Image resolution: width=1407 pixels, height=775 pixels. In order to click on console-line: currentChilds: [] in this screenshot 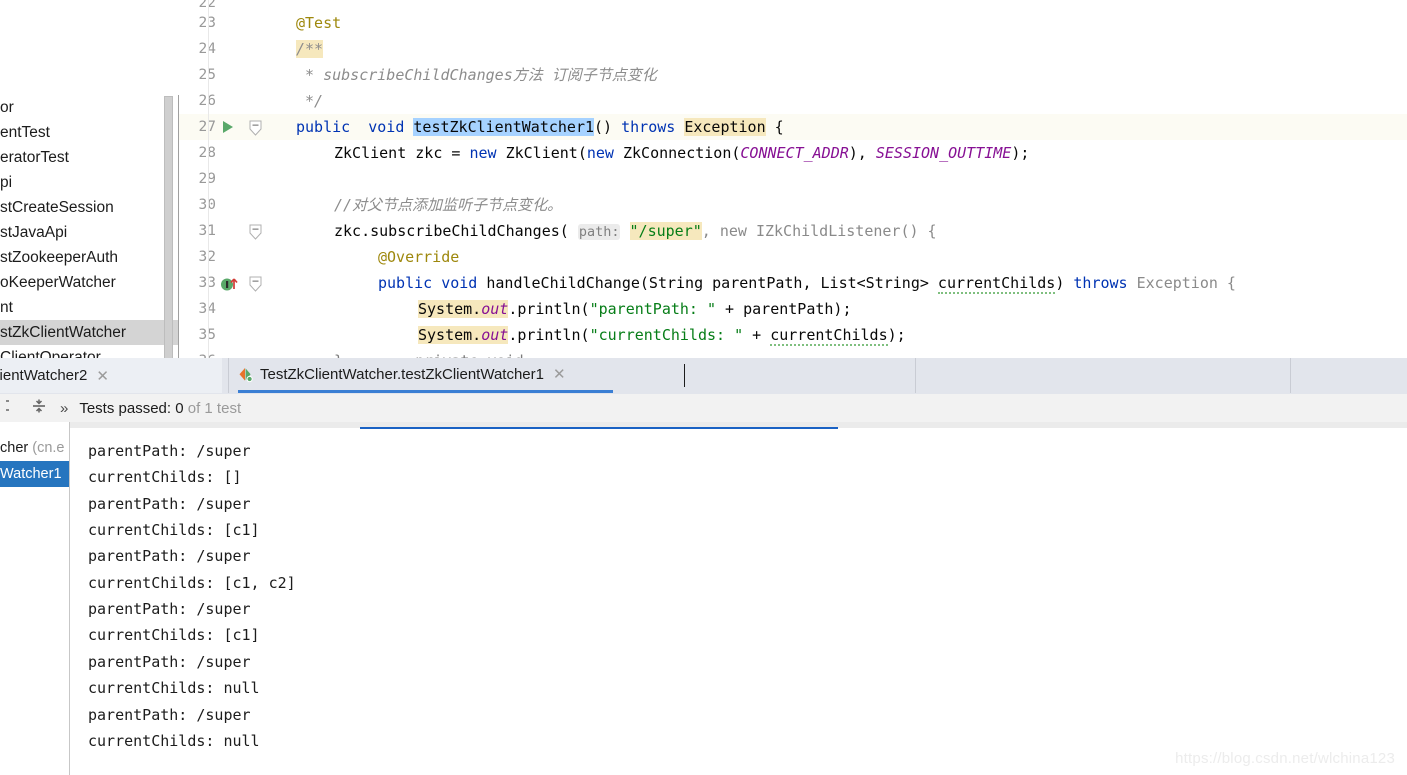, I will do `click(165, 477)`.